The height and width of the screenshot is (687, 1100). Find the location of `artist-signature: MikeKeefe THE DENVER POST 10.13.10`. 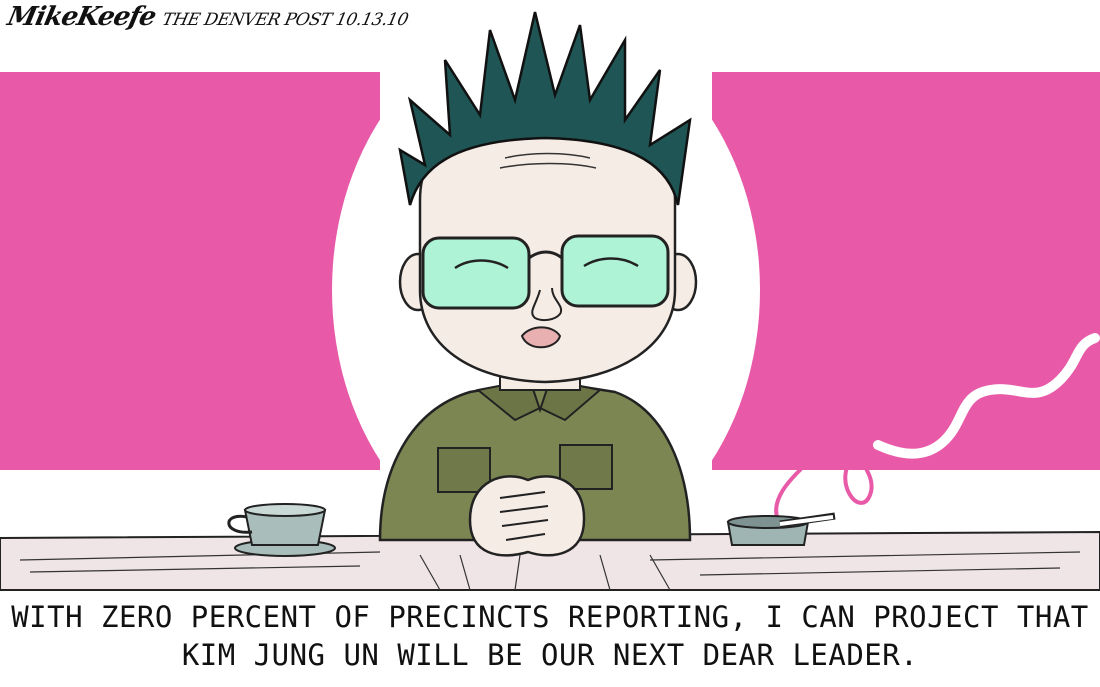

artist-signature: MikeKeefe THE DENVER POST 10.13.10 is located at coordinates (208, 17).